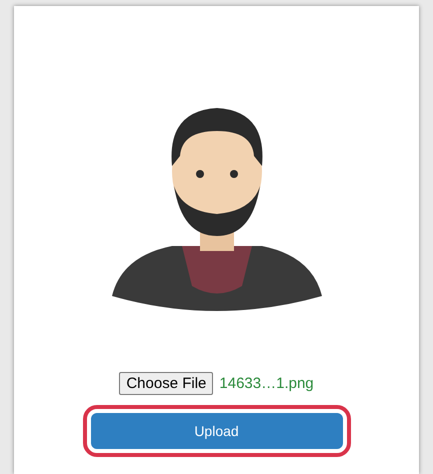 The height and width of the screenshot is (474, 433). I want to click on upload-button: Upload, so click(216, 431).